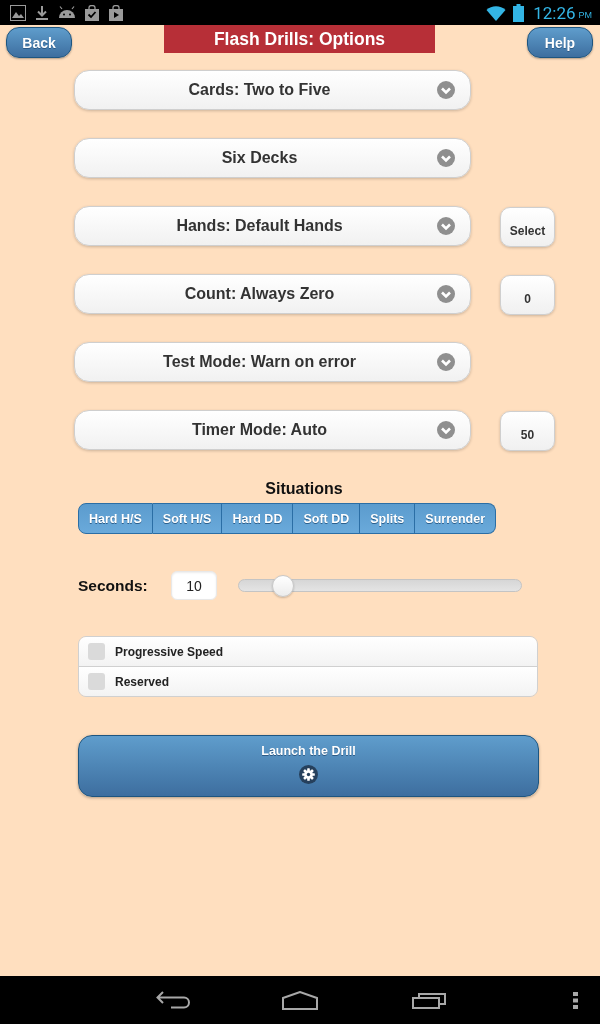  I want to click on checkbox-row: Reserved, so click(308, 681).